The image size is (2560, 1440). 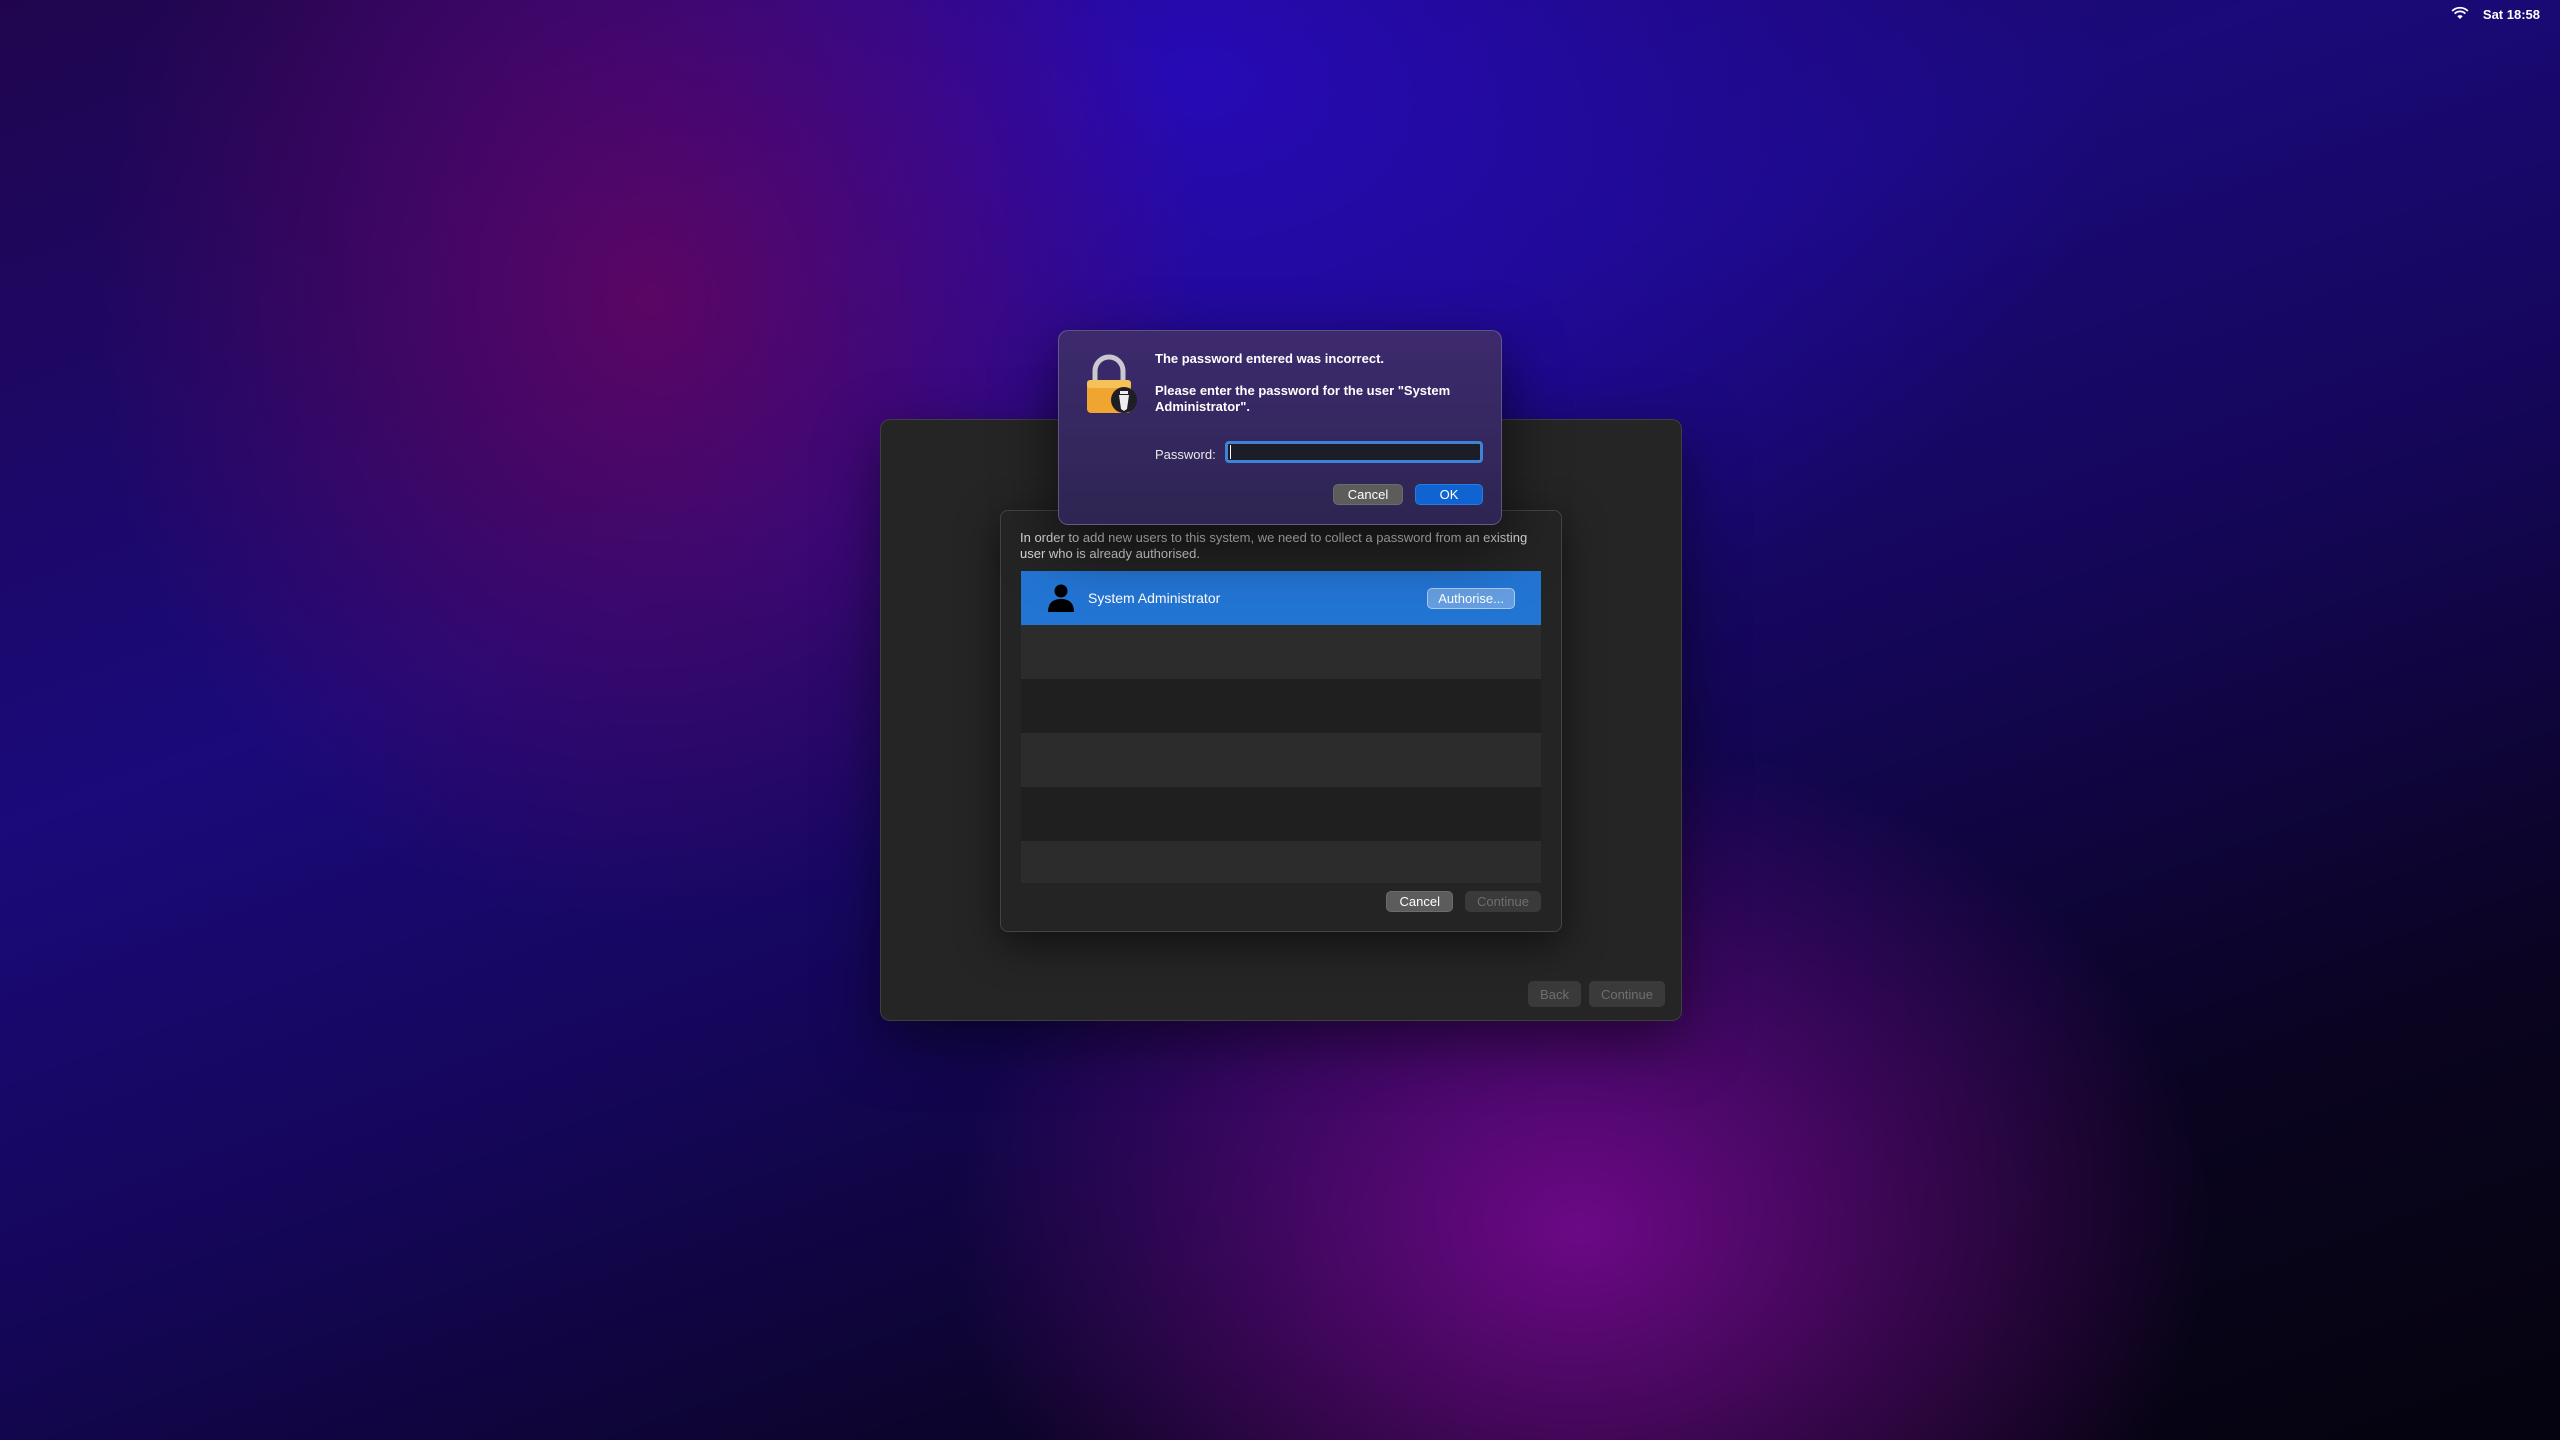 I want to click on window-footer: Back Continue, so click(x=1596, y=994).